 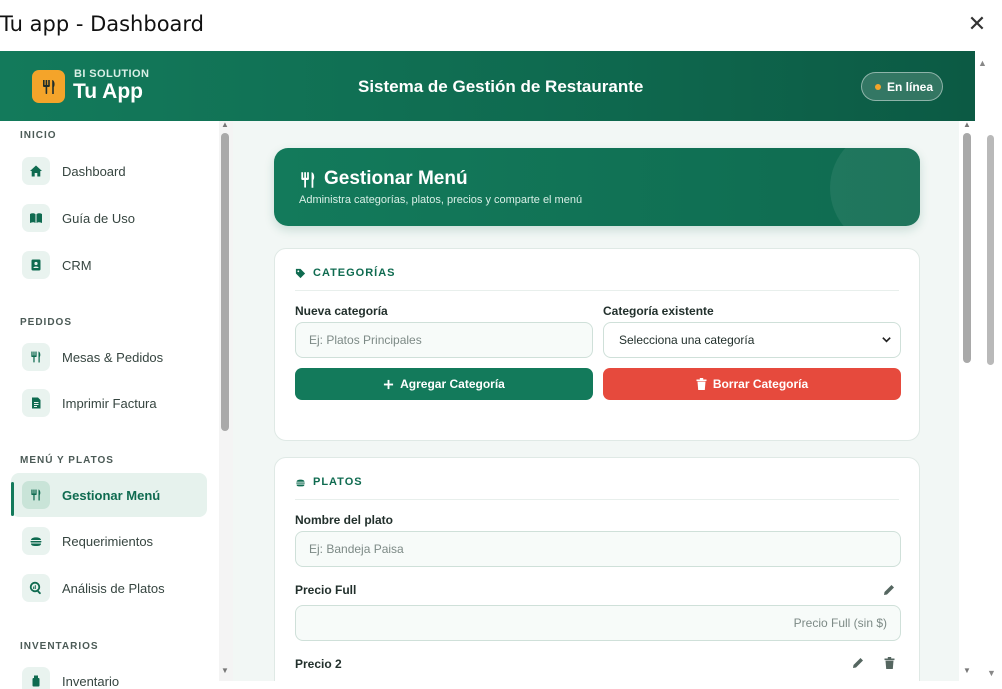 I want to click on sidebar-item-label: Guía de Uso, so click(x=98, y=218).